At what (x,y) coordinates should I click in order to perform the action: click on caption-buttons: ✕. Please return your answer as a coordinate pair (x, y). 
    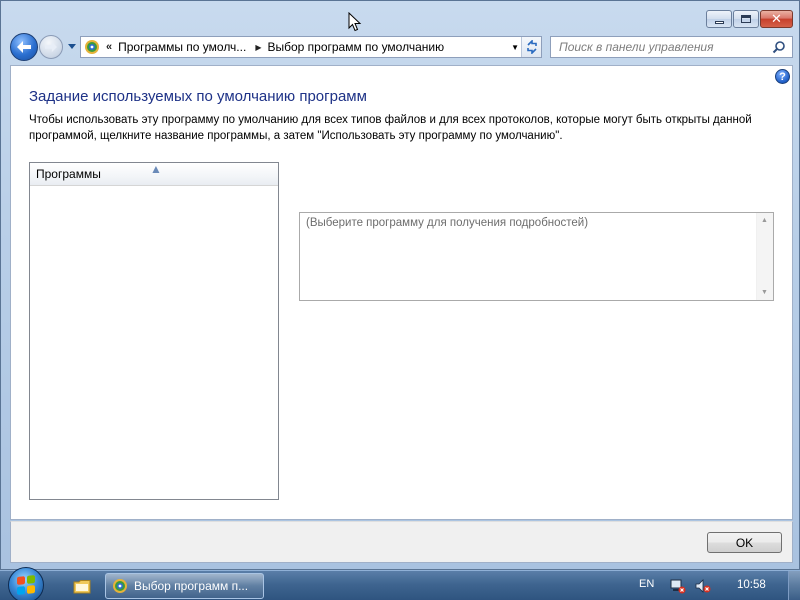
    Looking at the image, I should click on (749, 19).